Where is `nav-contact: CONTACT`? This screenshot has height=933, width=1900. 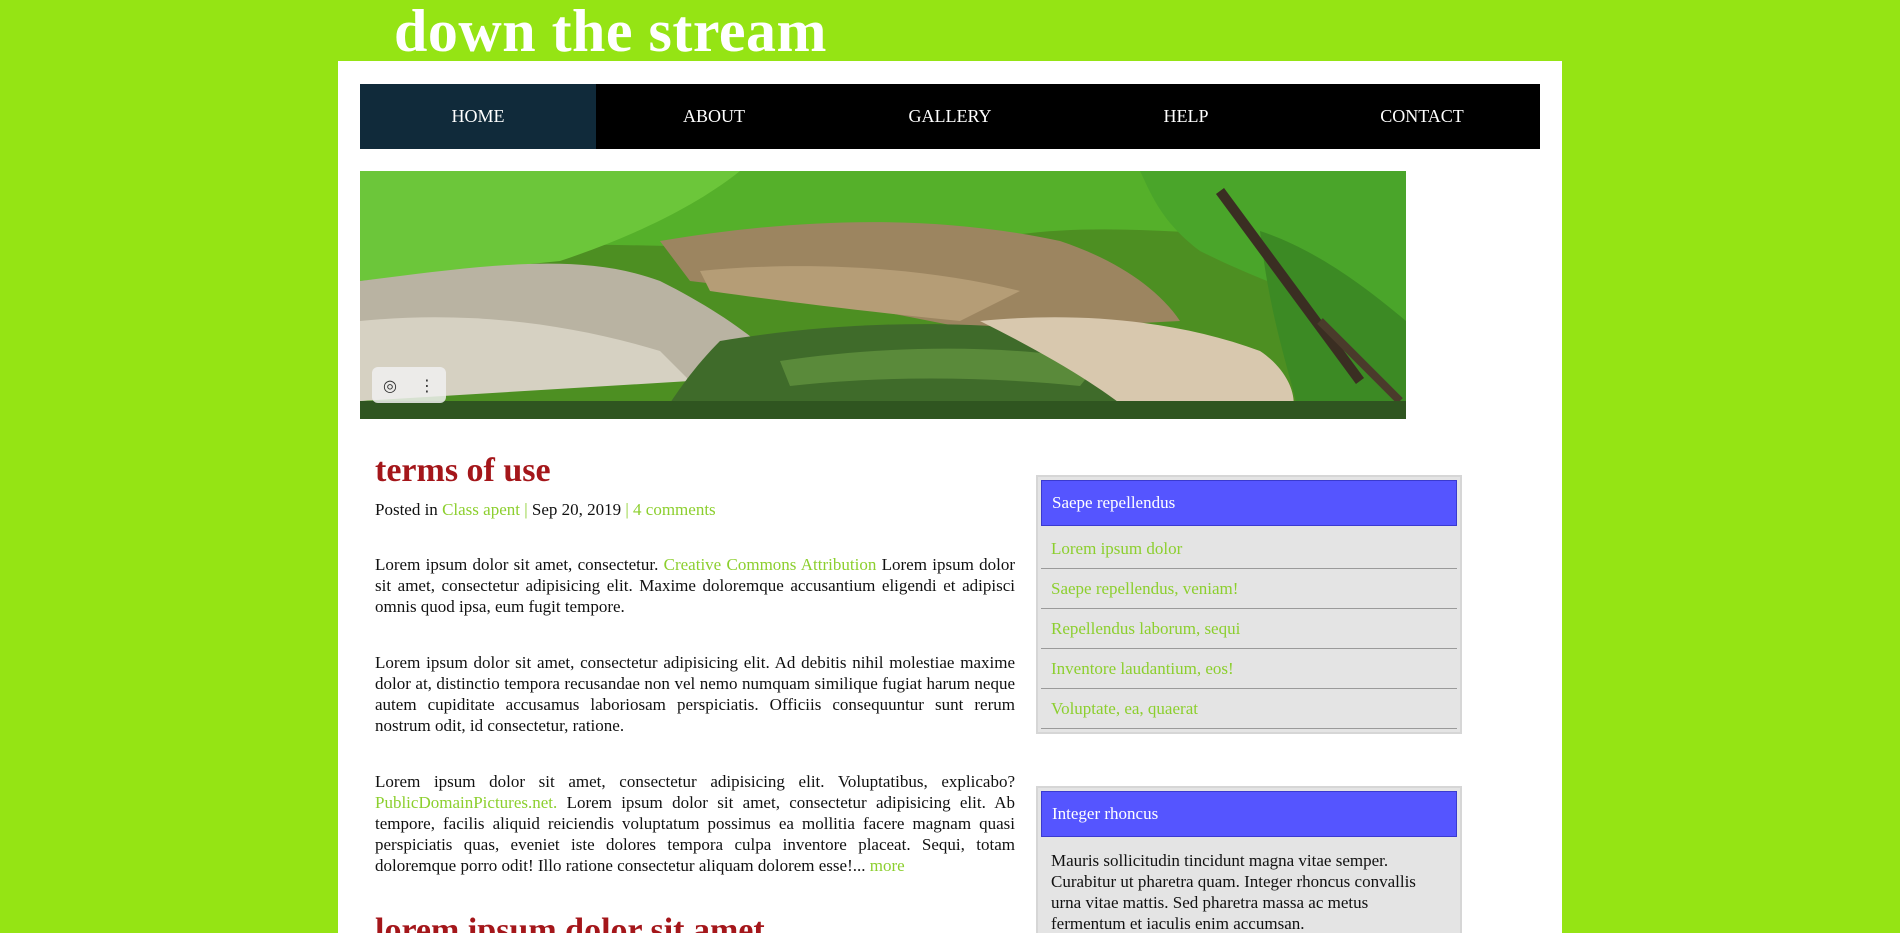
nav-contact: CONTACT is located at coordinates (1422, 116).